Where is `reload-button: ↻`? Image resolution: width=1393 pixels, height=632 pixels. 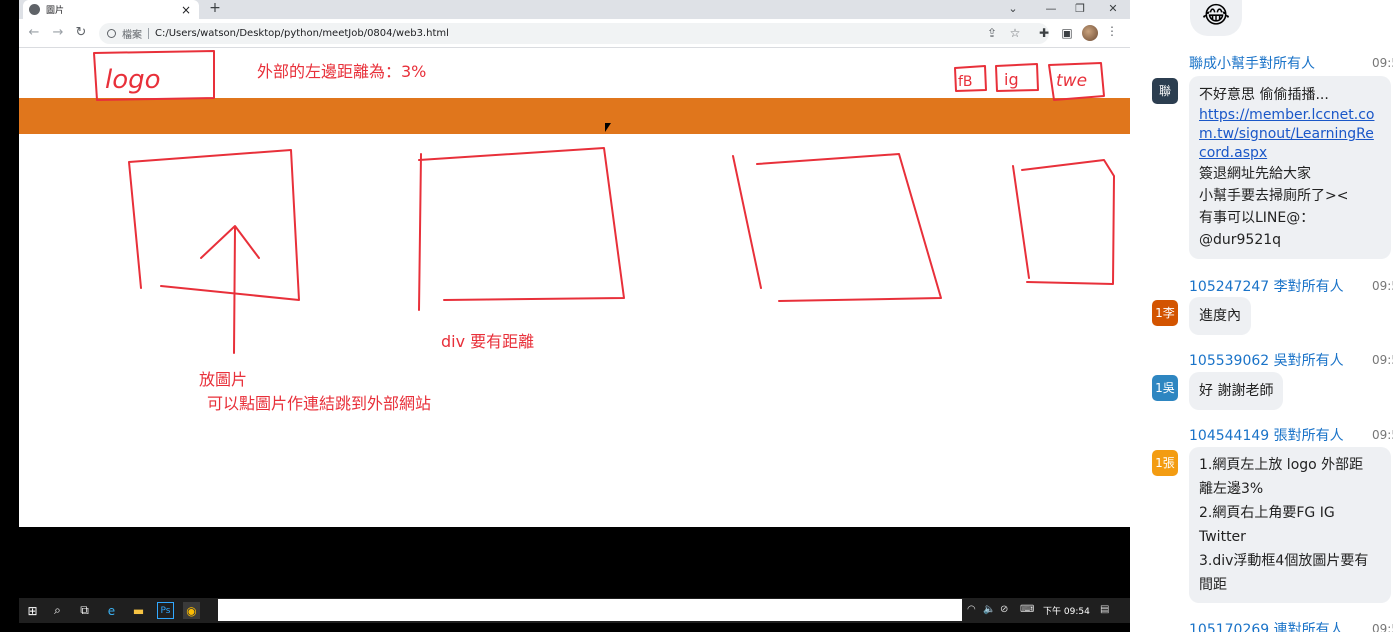
reload-button: ↻ is located at coordinates (81, 32).